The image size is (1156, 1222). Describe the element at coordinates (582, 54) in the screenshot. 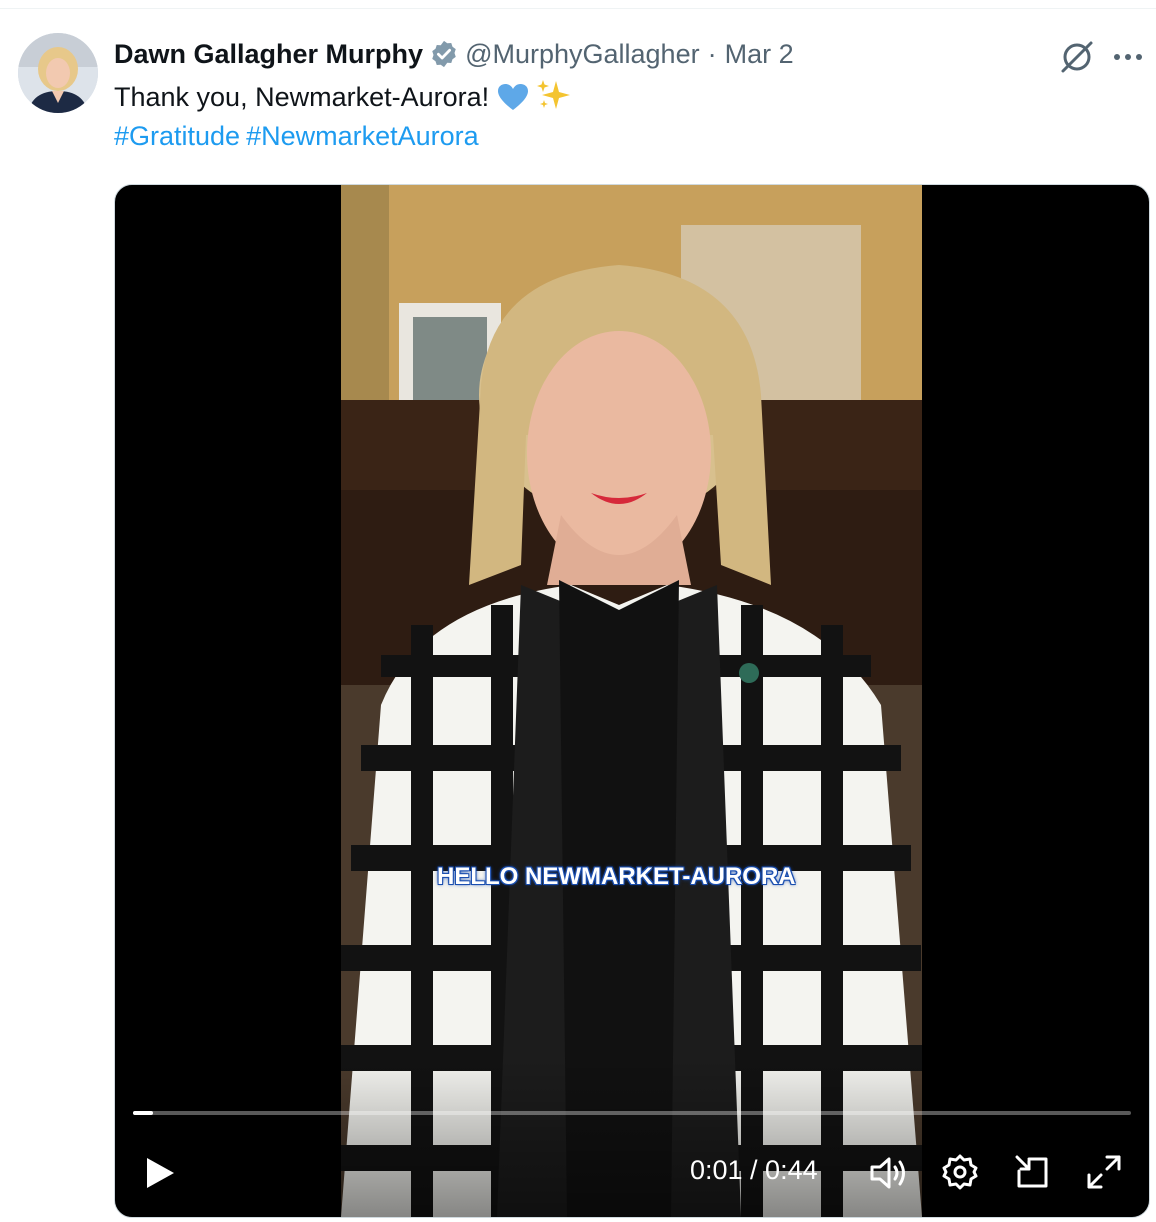

I see `author-handle: @MurphyGallagher` at that location.